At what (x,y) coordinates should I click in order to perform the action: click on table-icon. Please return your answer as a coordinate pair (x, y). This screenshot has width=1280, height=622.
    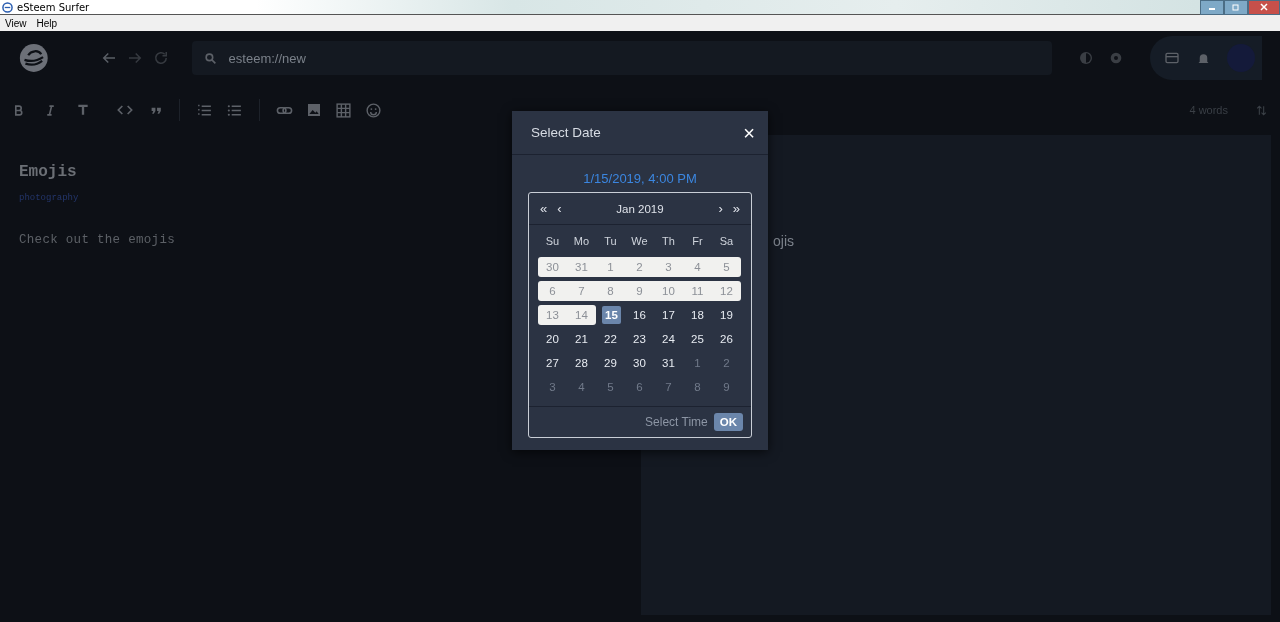
    Looking at the image, I should click on (343, 110).